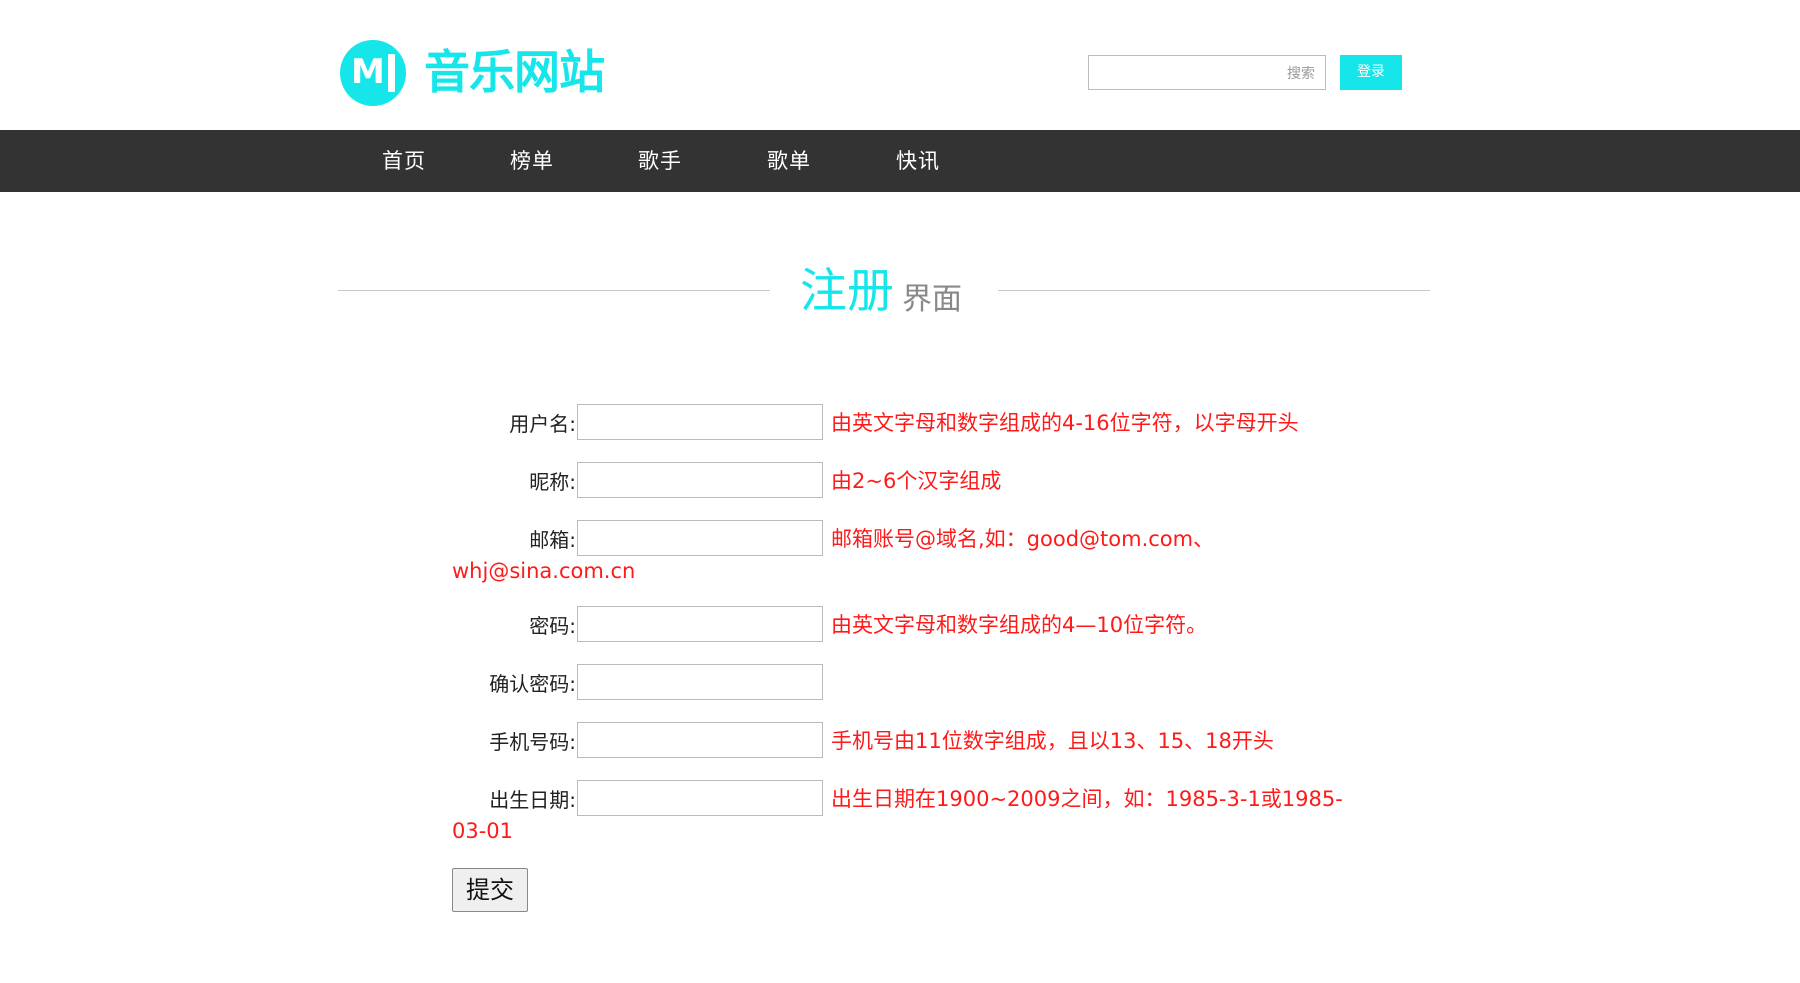  I want to click on nickname-field, so click(700, 480).